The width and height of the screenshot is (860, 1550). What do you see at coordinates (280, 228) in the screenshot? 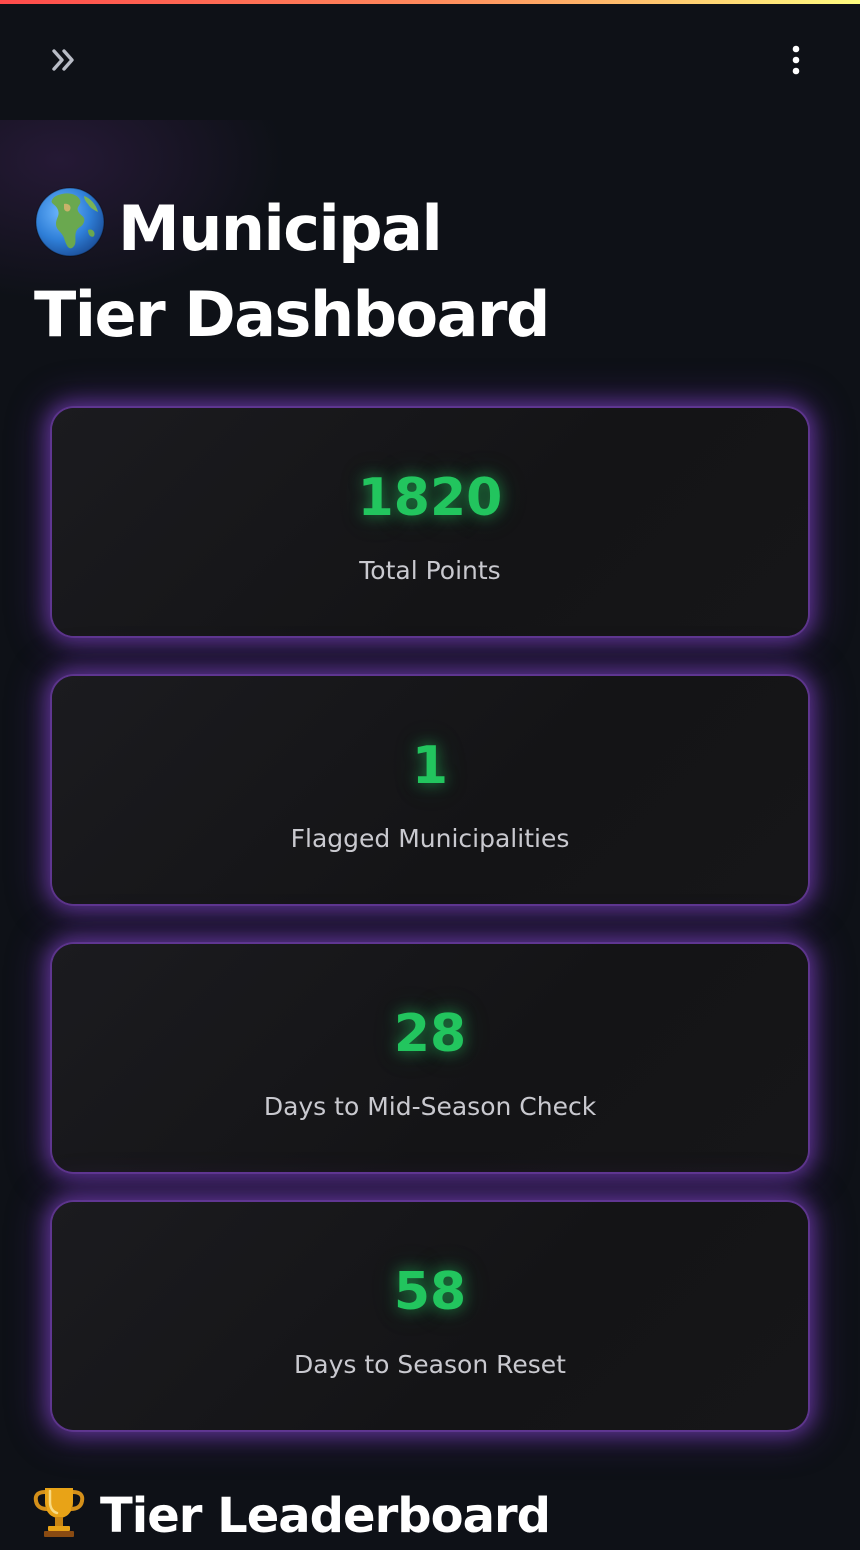
I see `page-title-text-1: Municipal` at bounding box center [280, 228].